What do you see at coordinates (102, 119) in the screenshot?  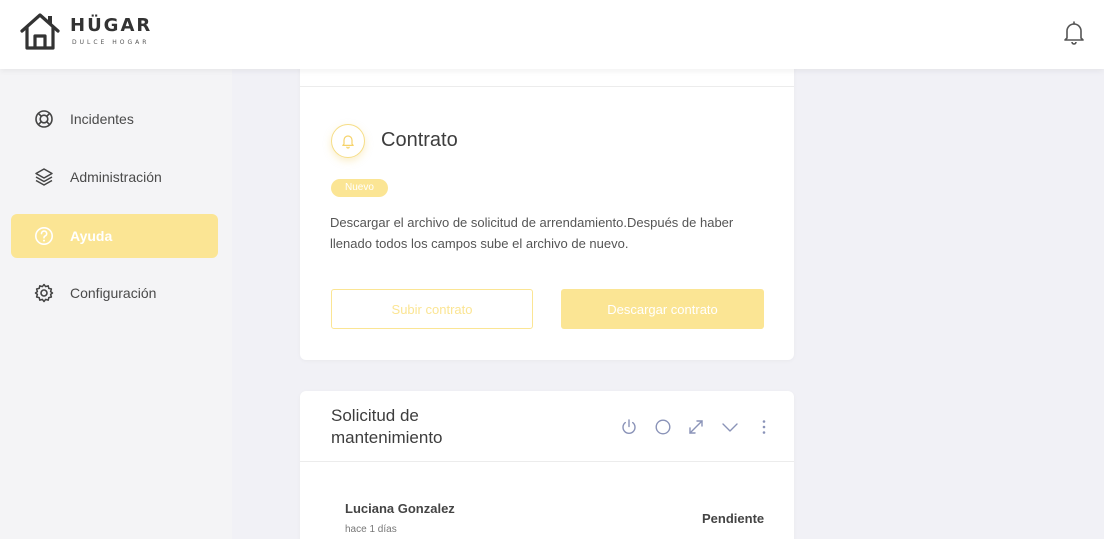 I see `sidebar-item-label: Incidentes` at bounding box center [102, 119].